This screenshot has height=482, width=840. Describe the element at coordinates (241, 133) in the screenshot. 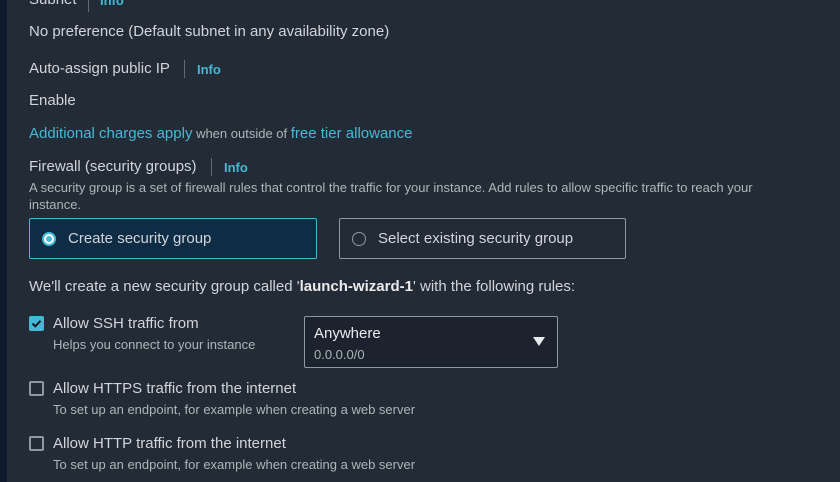

I see `charges-middle-text: when outside of` at that location.